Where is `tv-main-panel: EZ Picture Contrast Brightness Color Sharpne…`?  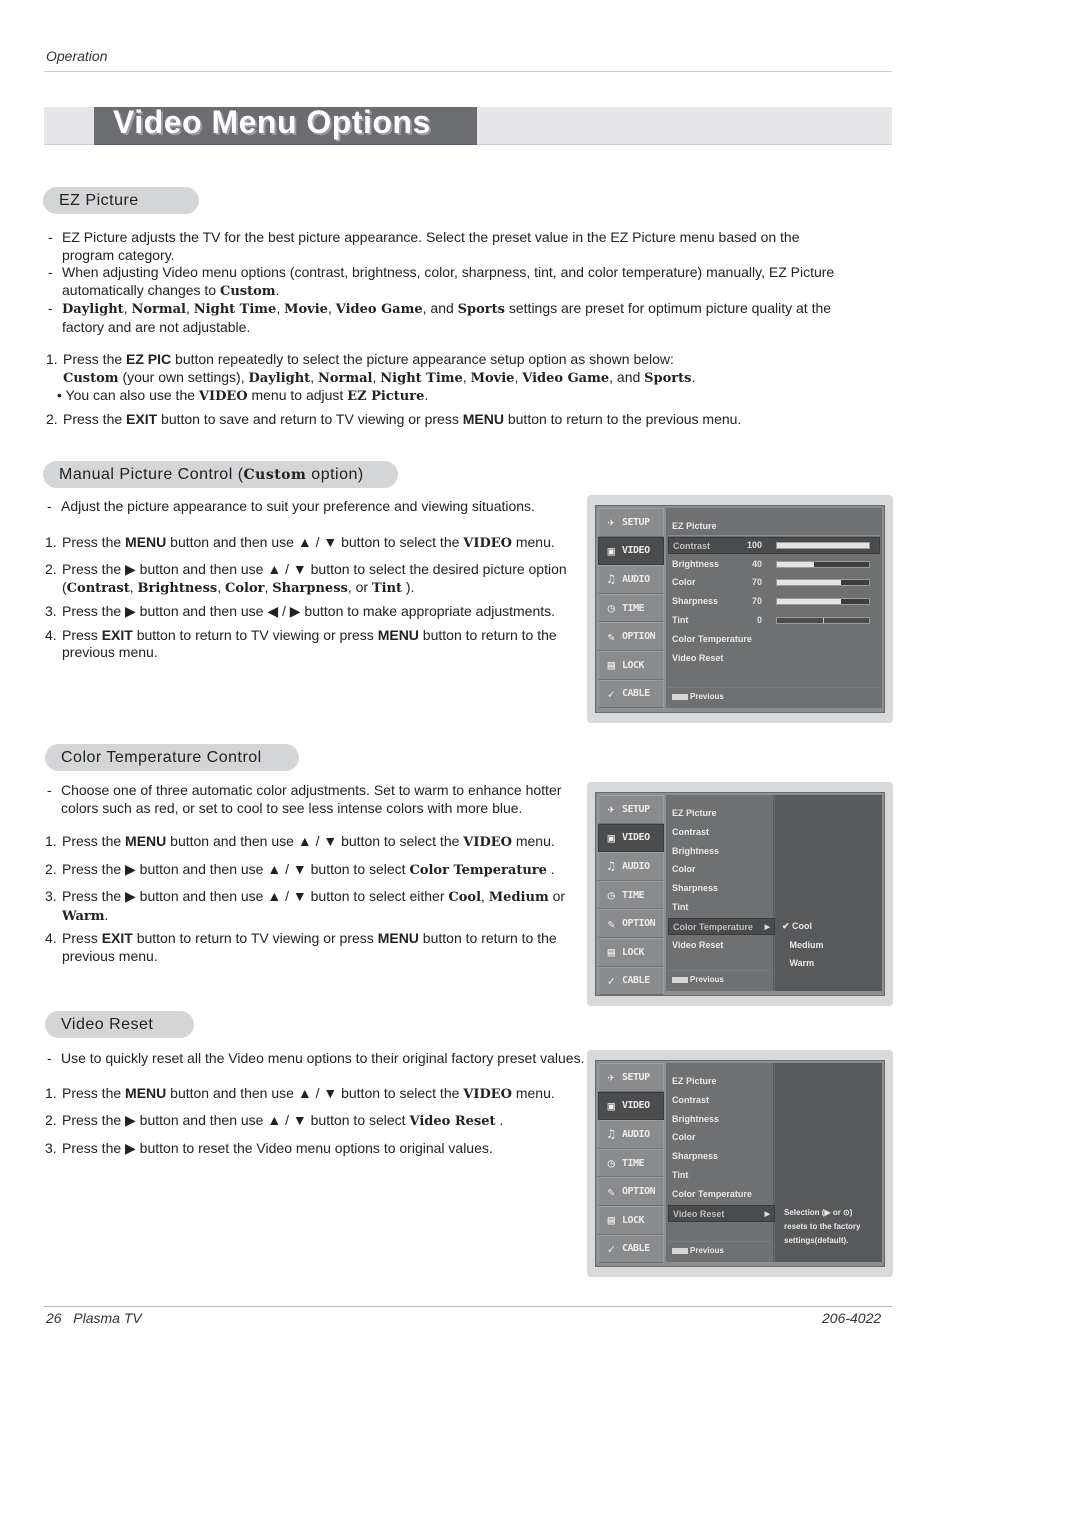 tv-main-panel: EZ Picture Contrast Brightness Color Sharpne… is located at coordinates (774, 893).